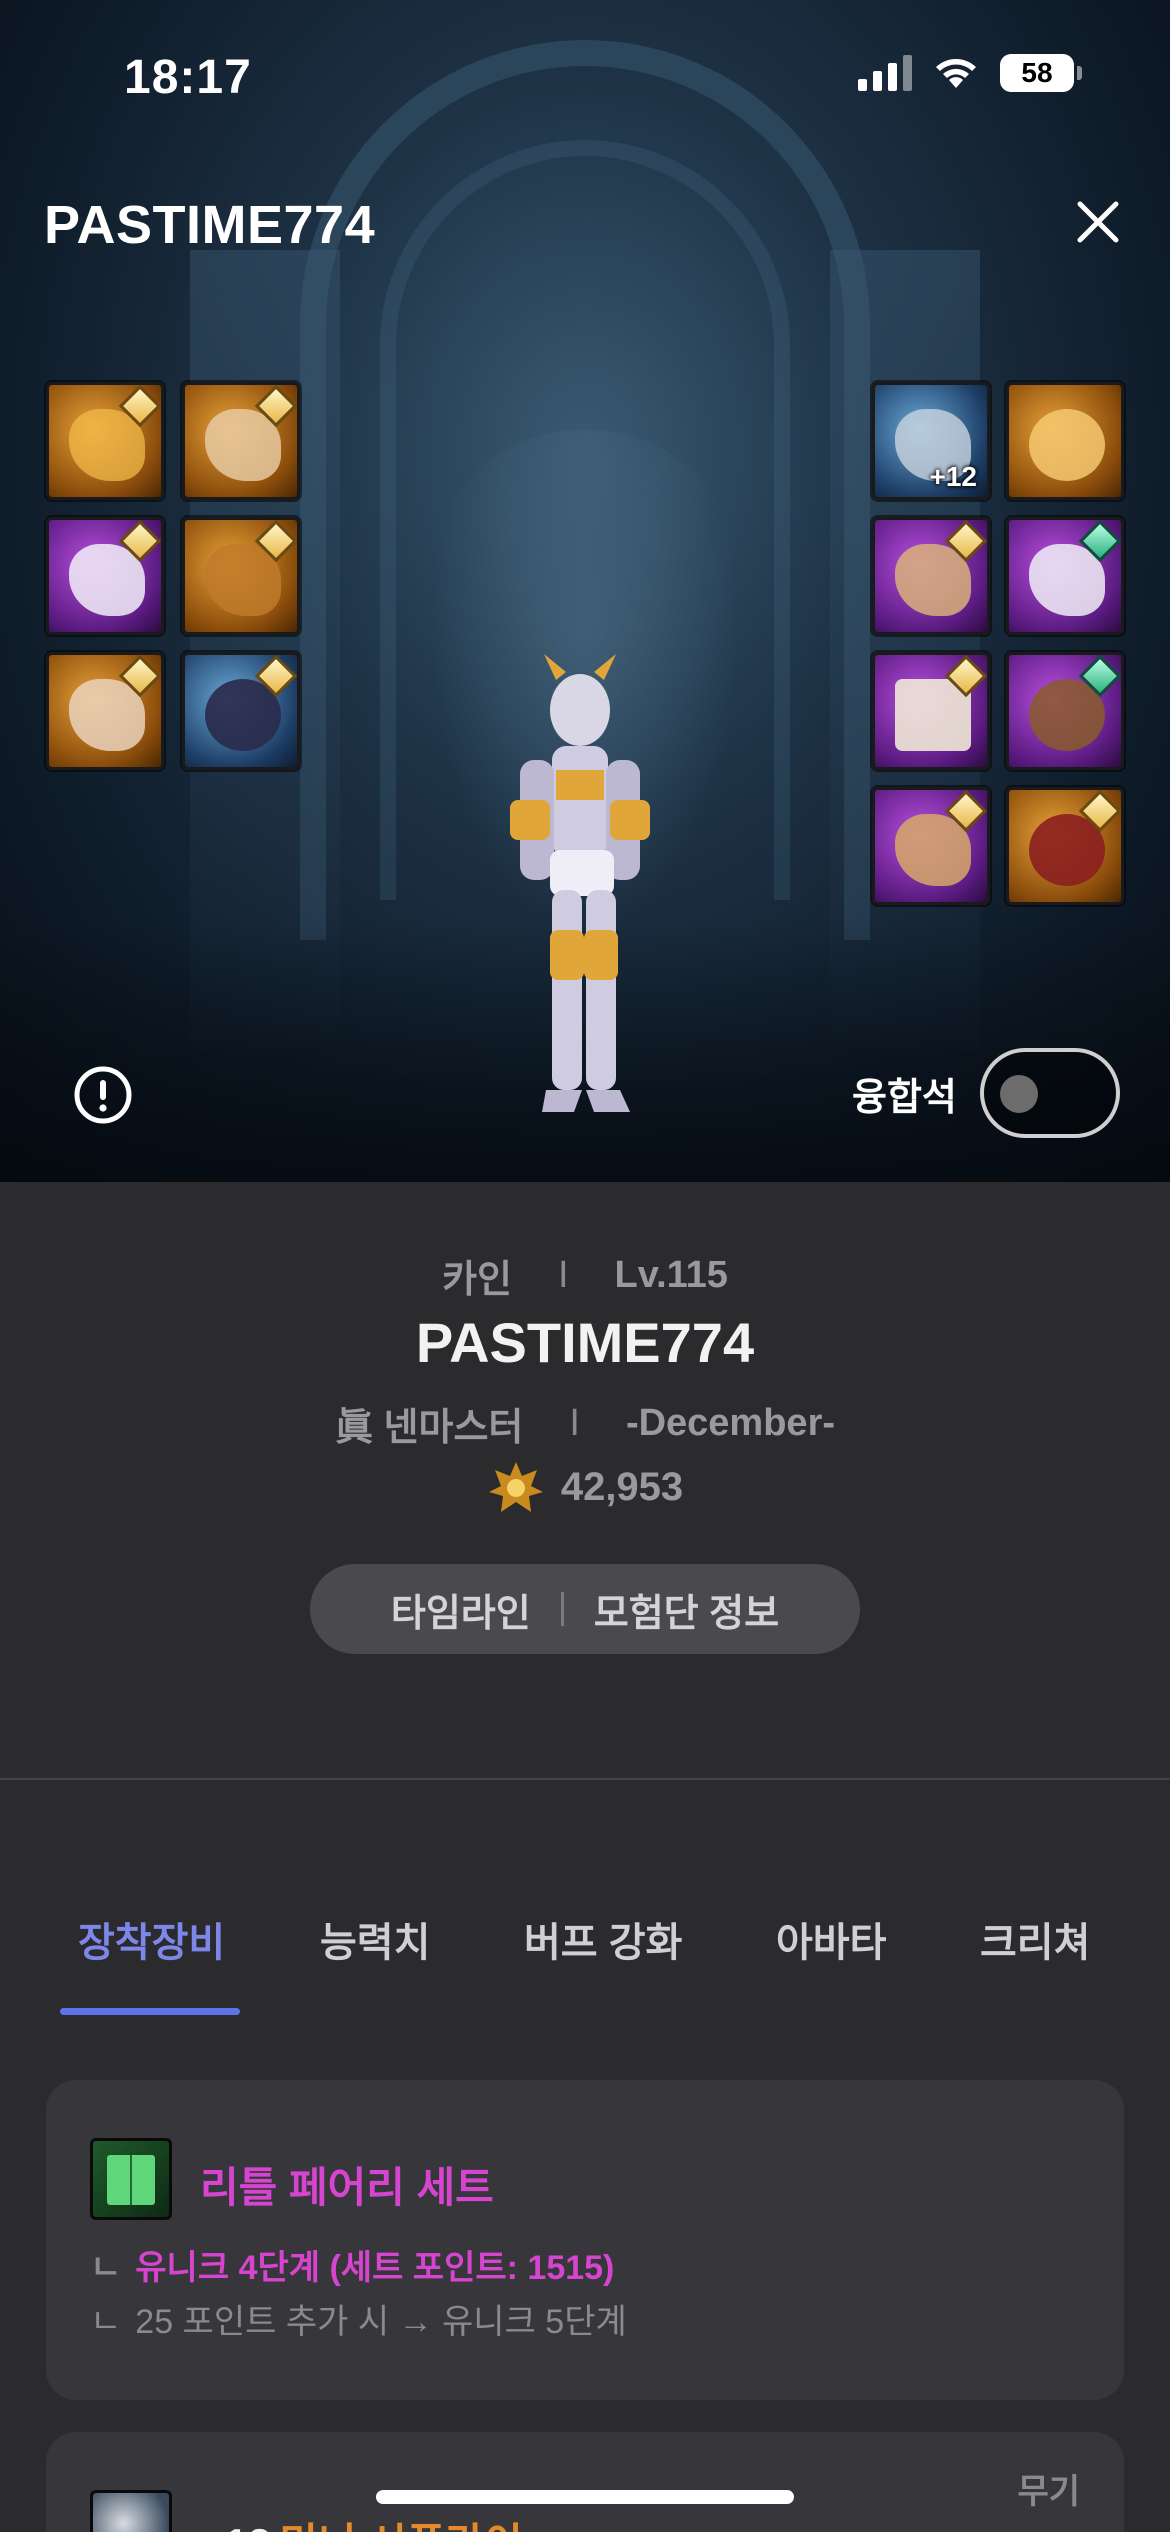 The height and width of the screenshot is (2532, 1170). What do you see at coordinates (381, 2322) in the screenshot?
I see `set-next-tier-text: 25 포인트 추가 시 → 유니크 5단계` at bounding box center [381, 2322].